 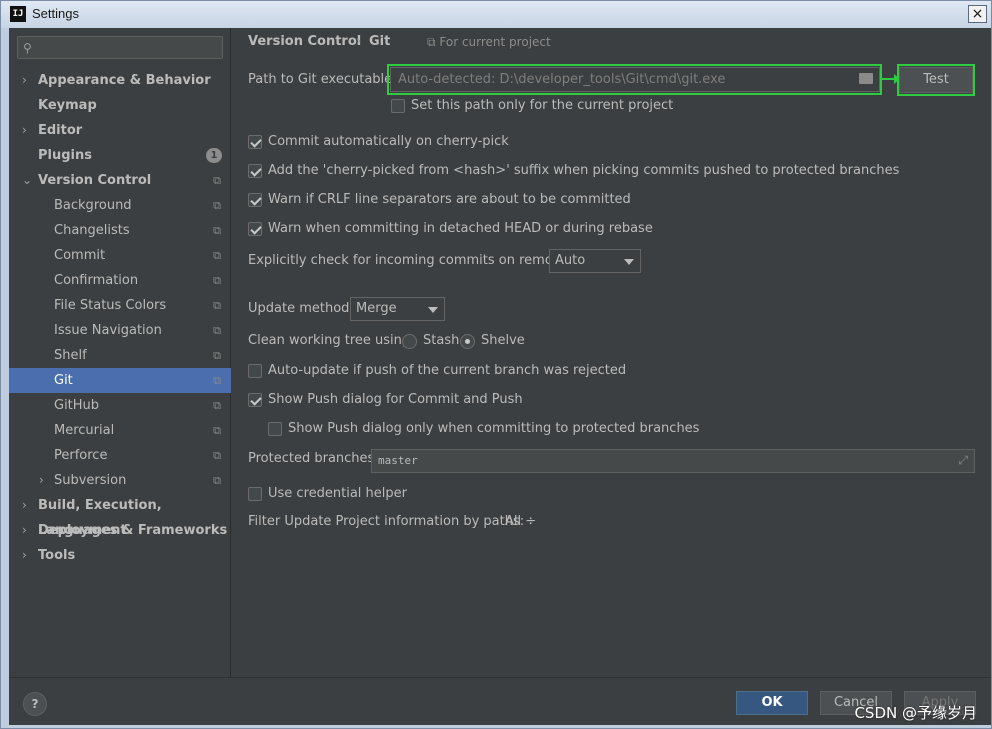 What do you see at coordinates (495, 42) in the screenshot?
I see `scope-text: For current project` at bounding box center [495, 42].